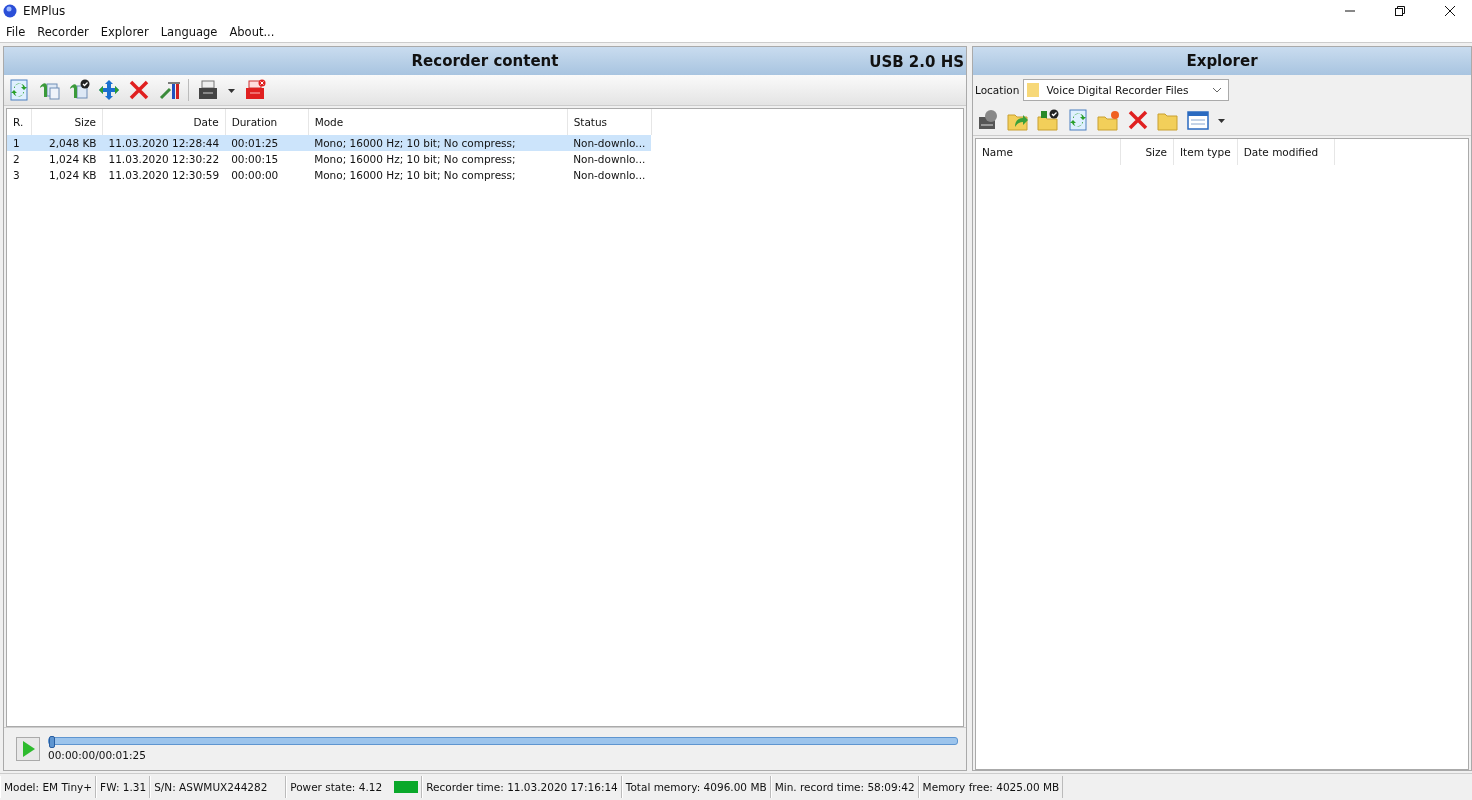 This screenshot has width=1472, height=800. Describe the element at coordinates (267, 143) in the screenshot. I see `table-cell: 00:01:25` at that location.